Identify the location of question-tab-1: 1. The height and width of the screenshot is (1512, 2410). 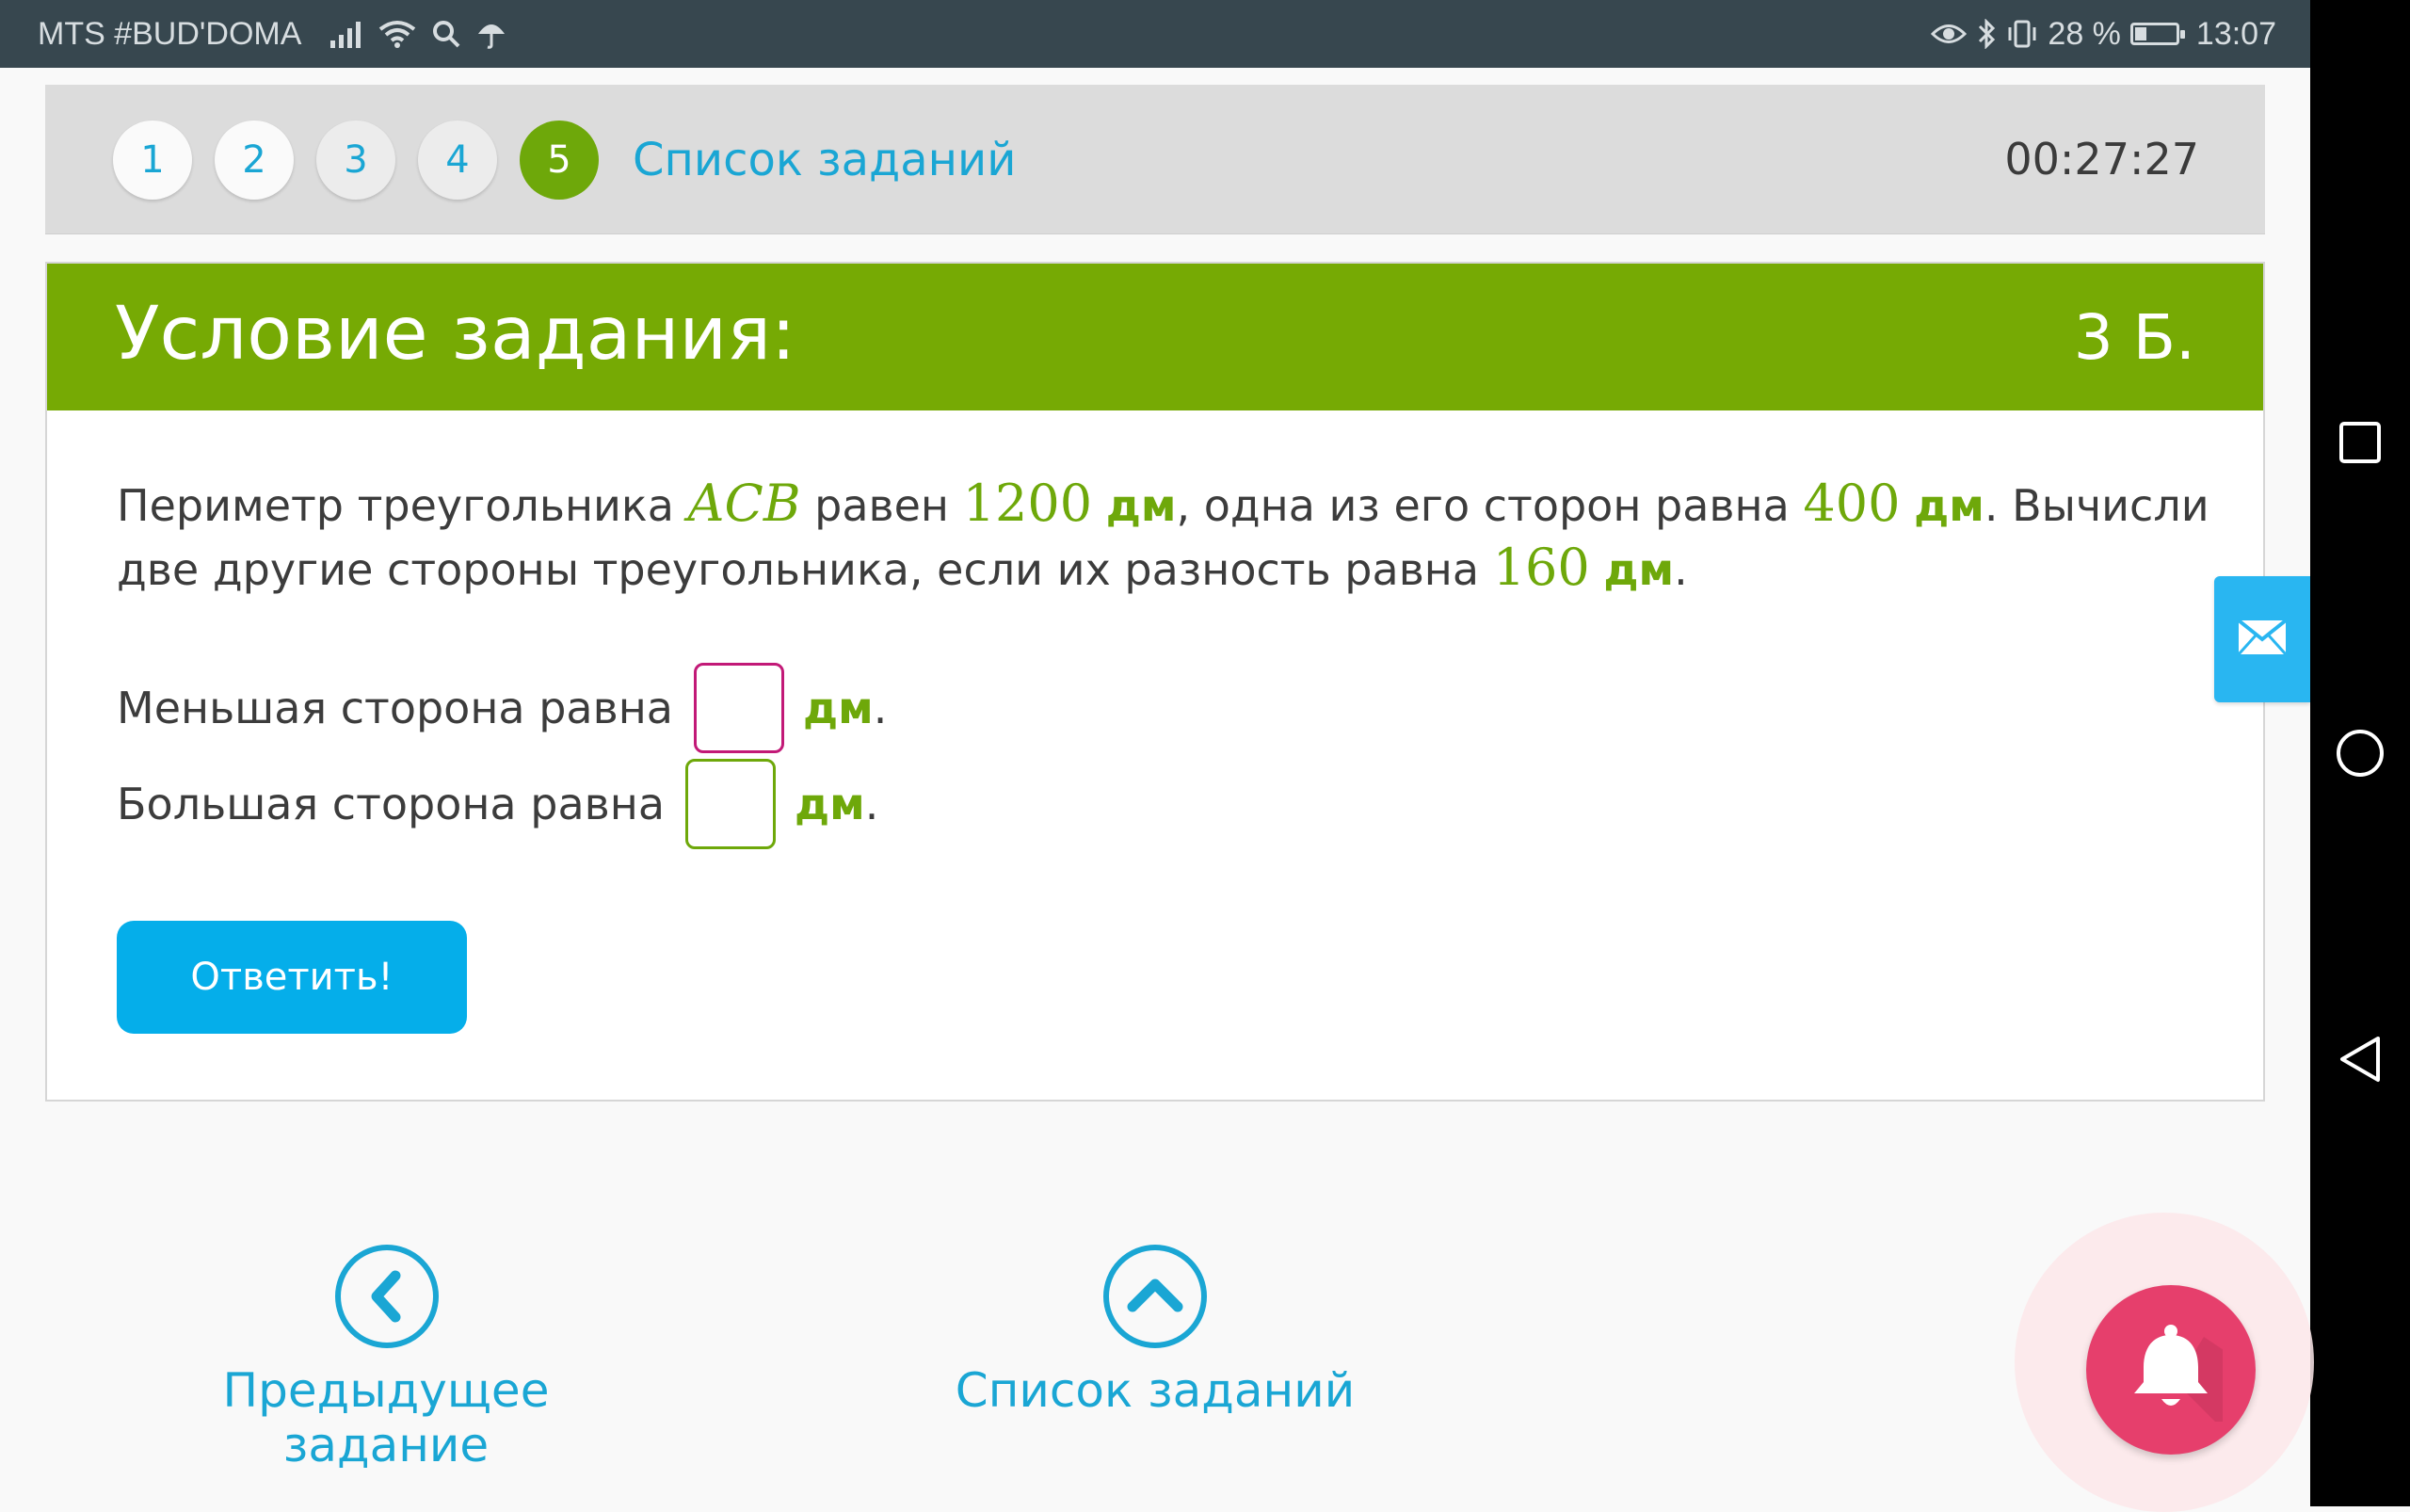
(152, 160).